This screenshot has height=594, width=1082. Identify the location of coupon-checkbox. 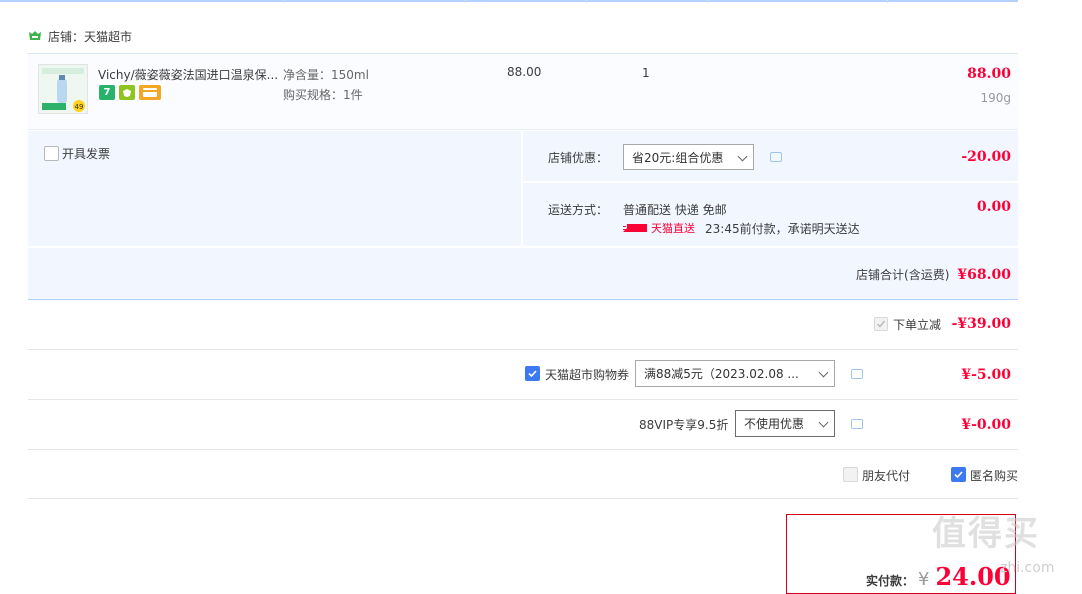
(532, 373).